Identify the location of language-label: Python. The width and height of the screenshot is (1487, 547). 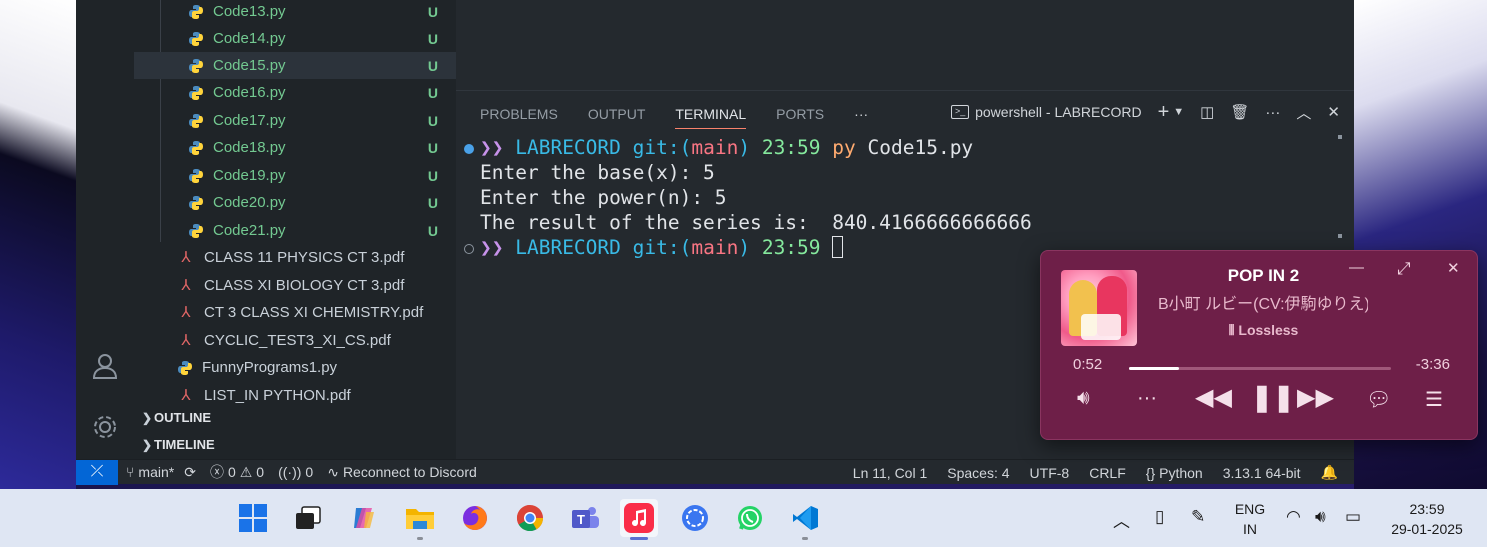
(1181, 472).